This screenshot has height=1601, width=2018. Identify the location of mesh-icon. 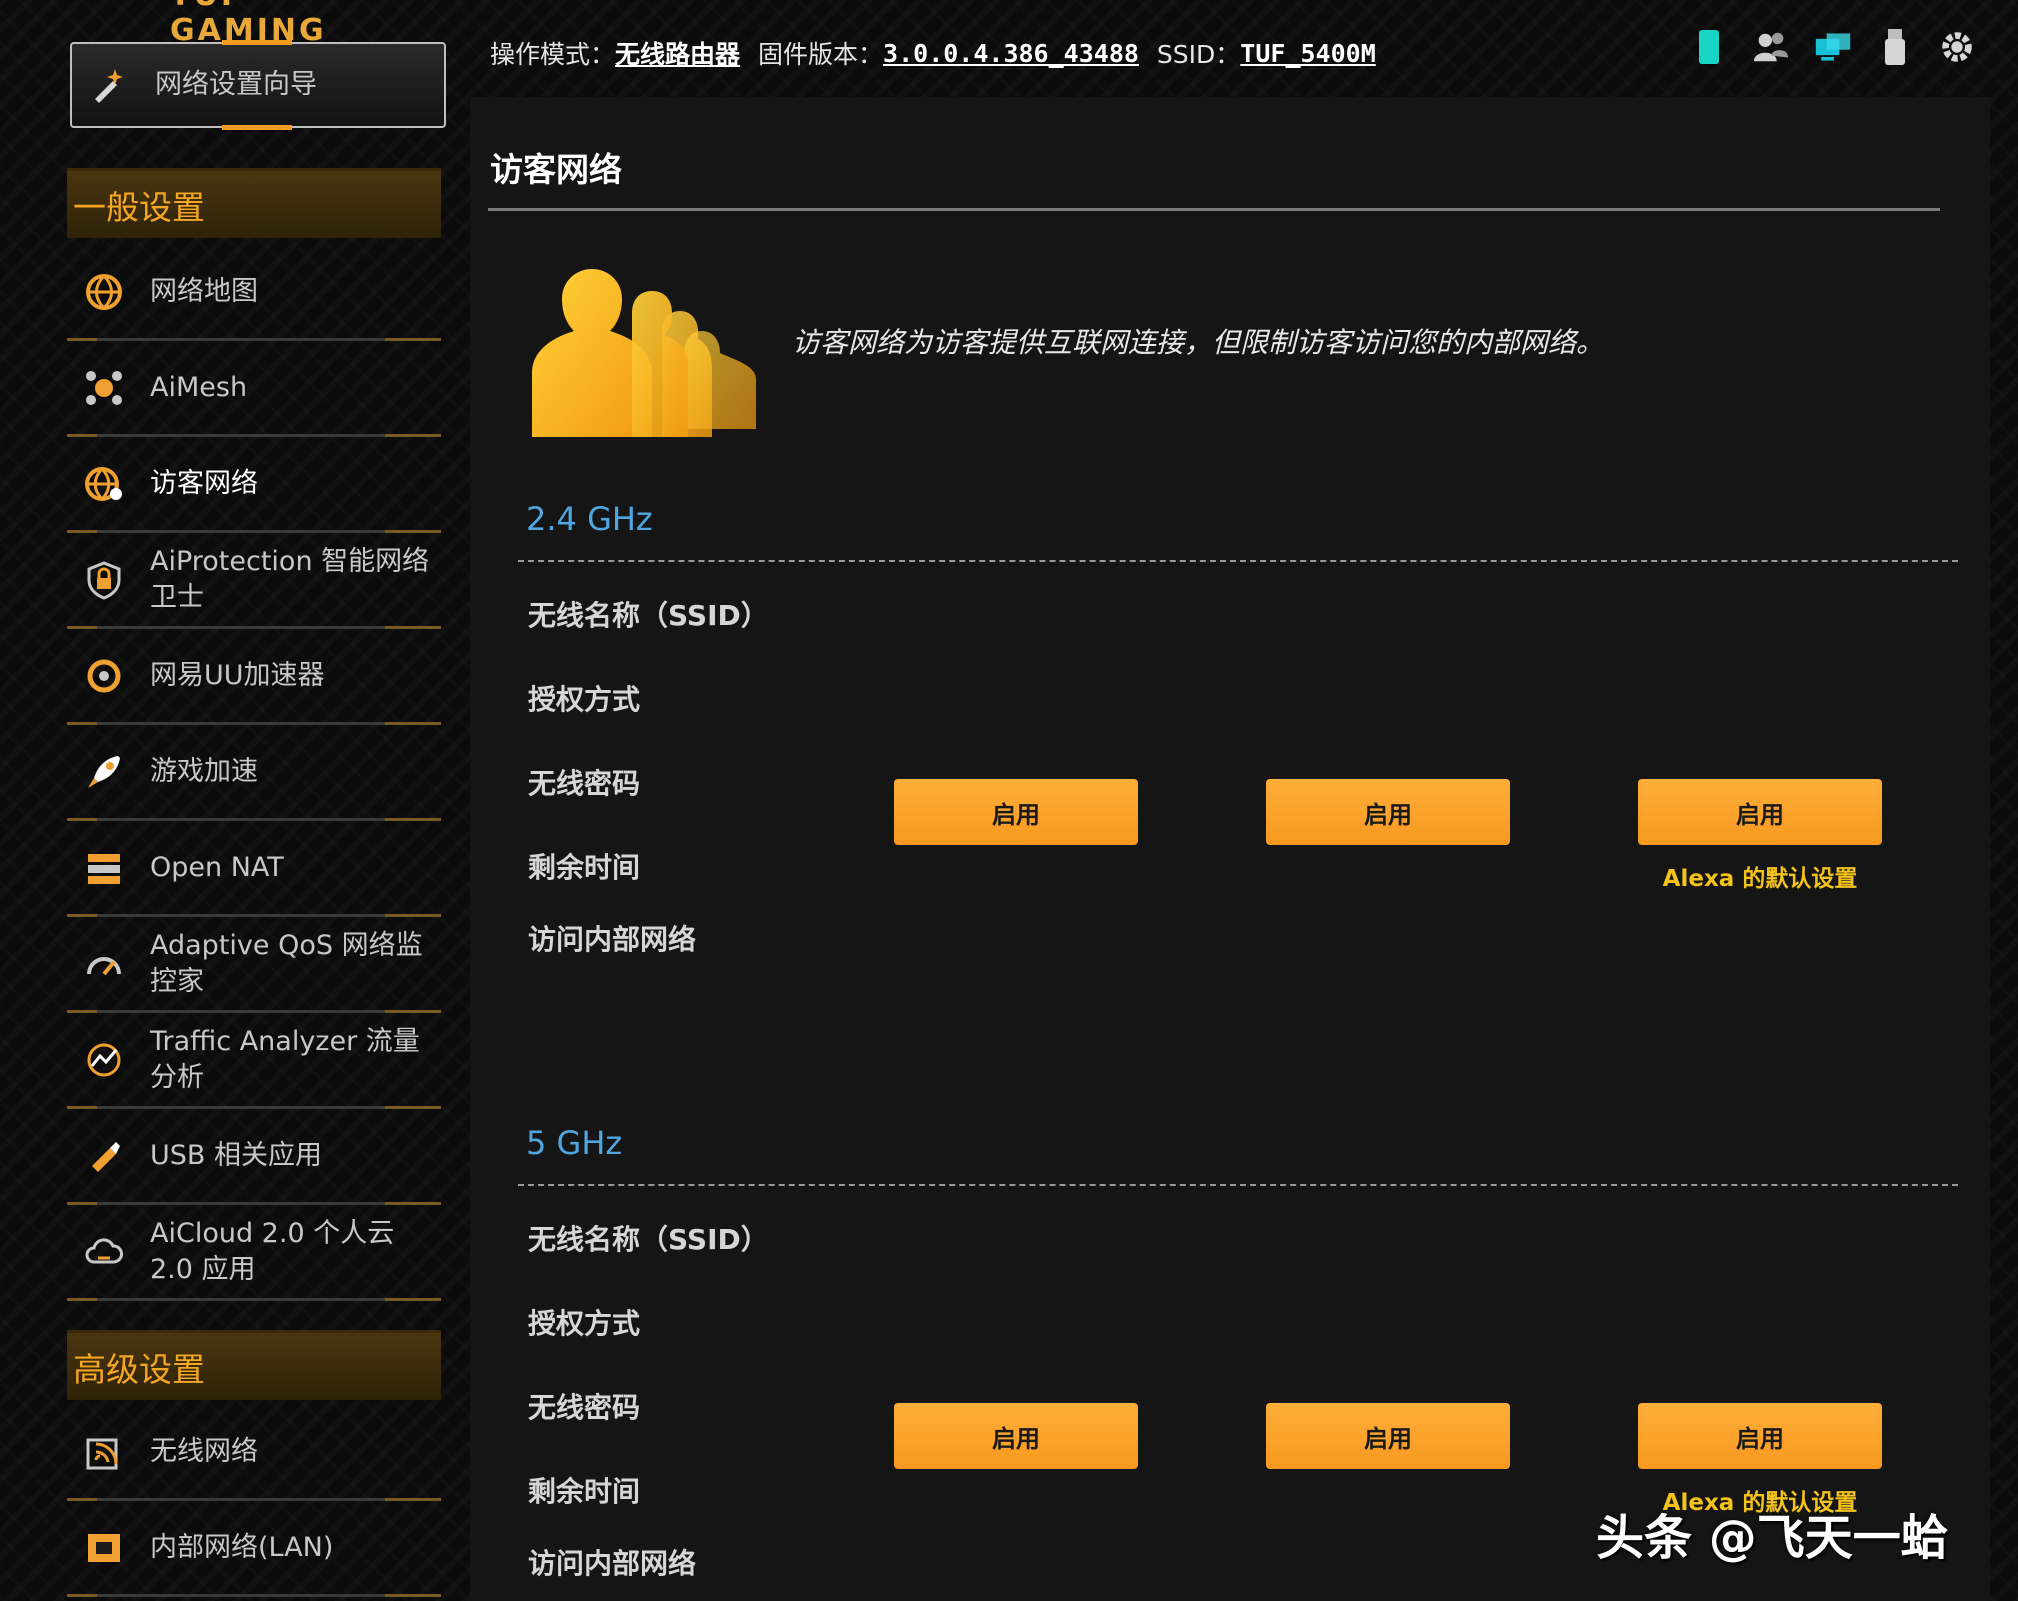
(104, 388).